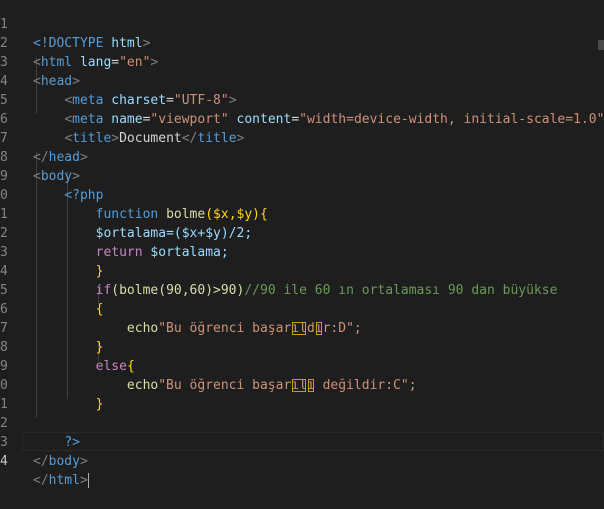  Describe the element at coordinates (302, 175) in the screenshot. I see `code-line: 9 <?php` at that location.